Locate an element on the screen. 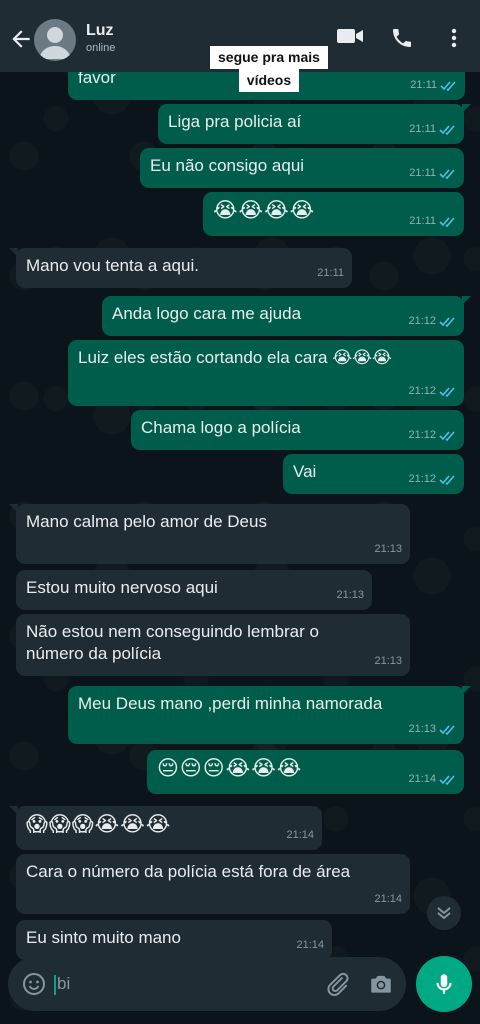 Image resolution: width=480 pixels, height=1024 pixels. message-bubble-in: Eu sinto muito mano 21:14 is located at coordinates (174, 940).